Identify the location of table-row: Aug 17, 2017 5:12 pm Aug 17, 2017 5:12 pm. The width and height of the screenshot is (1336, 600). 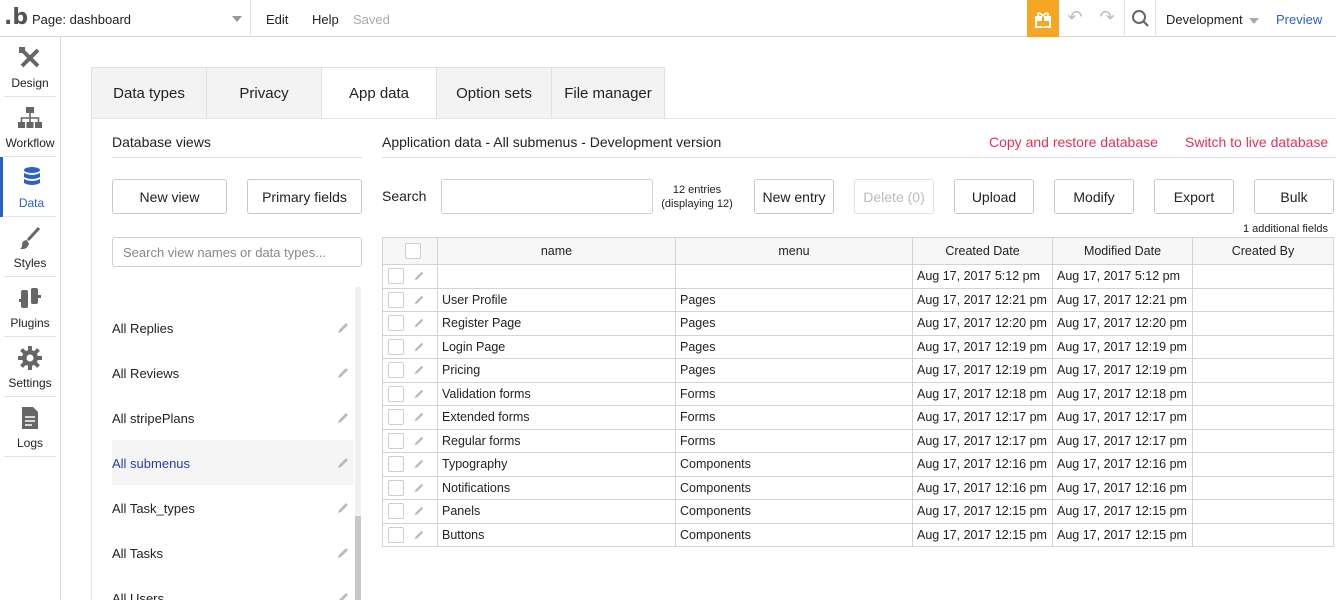
(858, 276).